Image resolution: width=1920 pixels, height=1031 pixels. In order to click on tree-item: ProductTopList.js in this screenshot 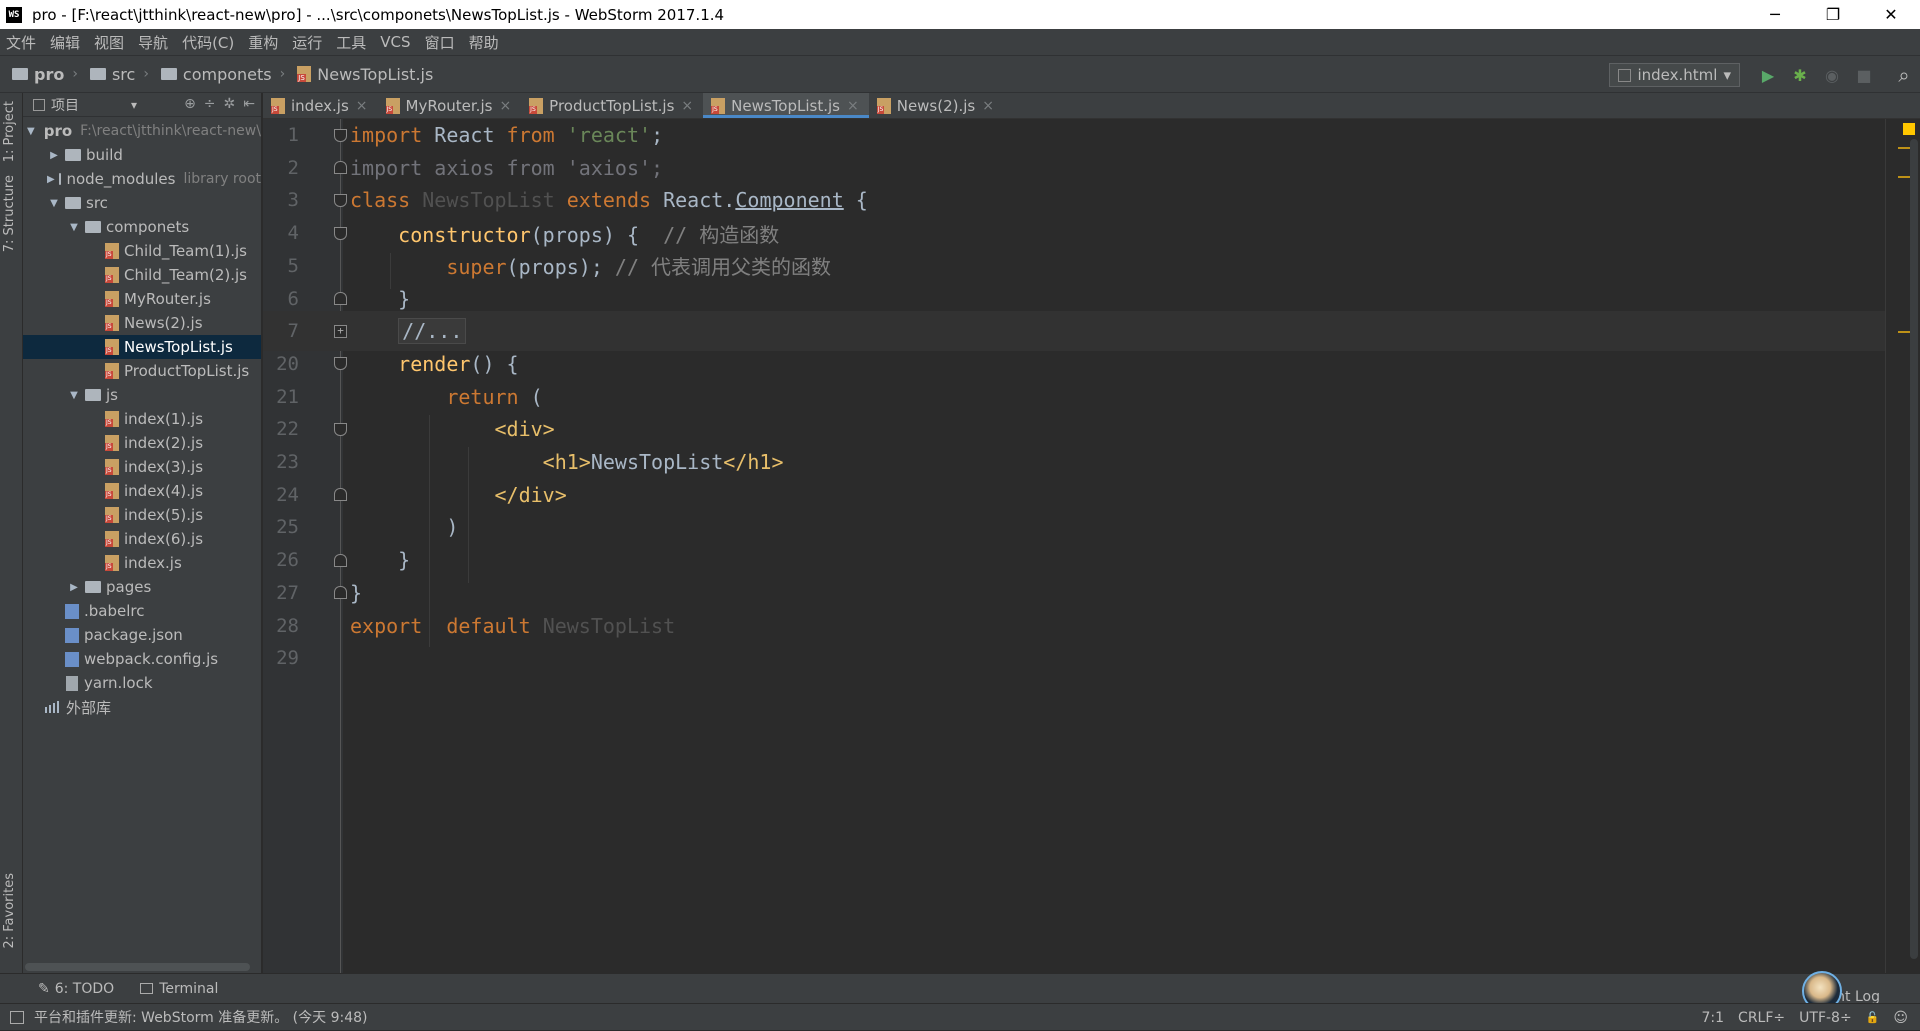, I will do `click(142, 371)`.